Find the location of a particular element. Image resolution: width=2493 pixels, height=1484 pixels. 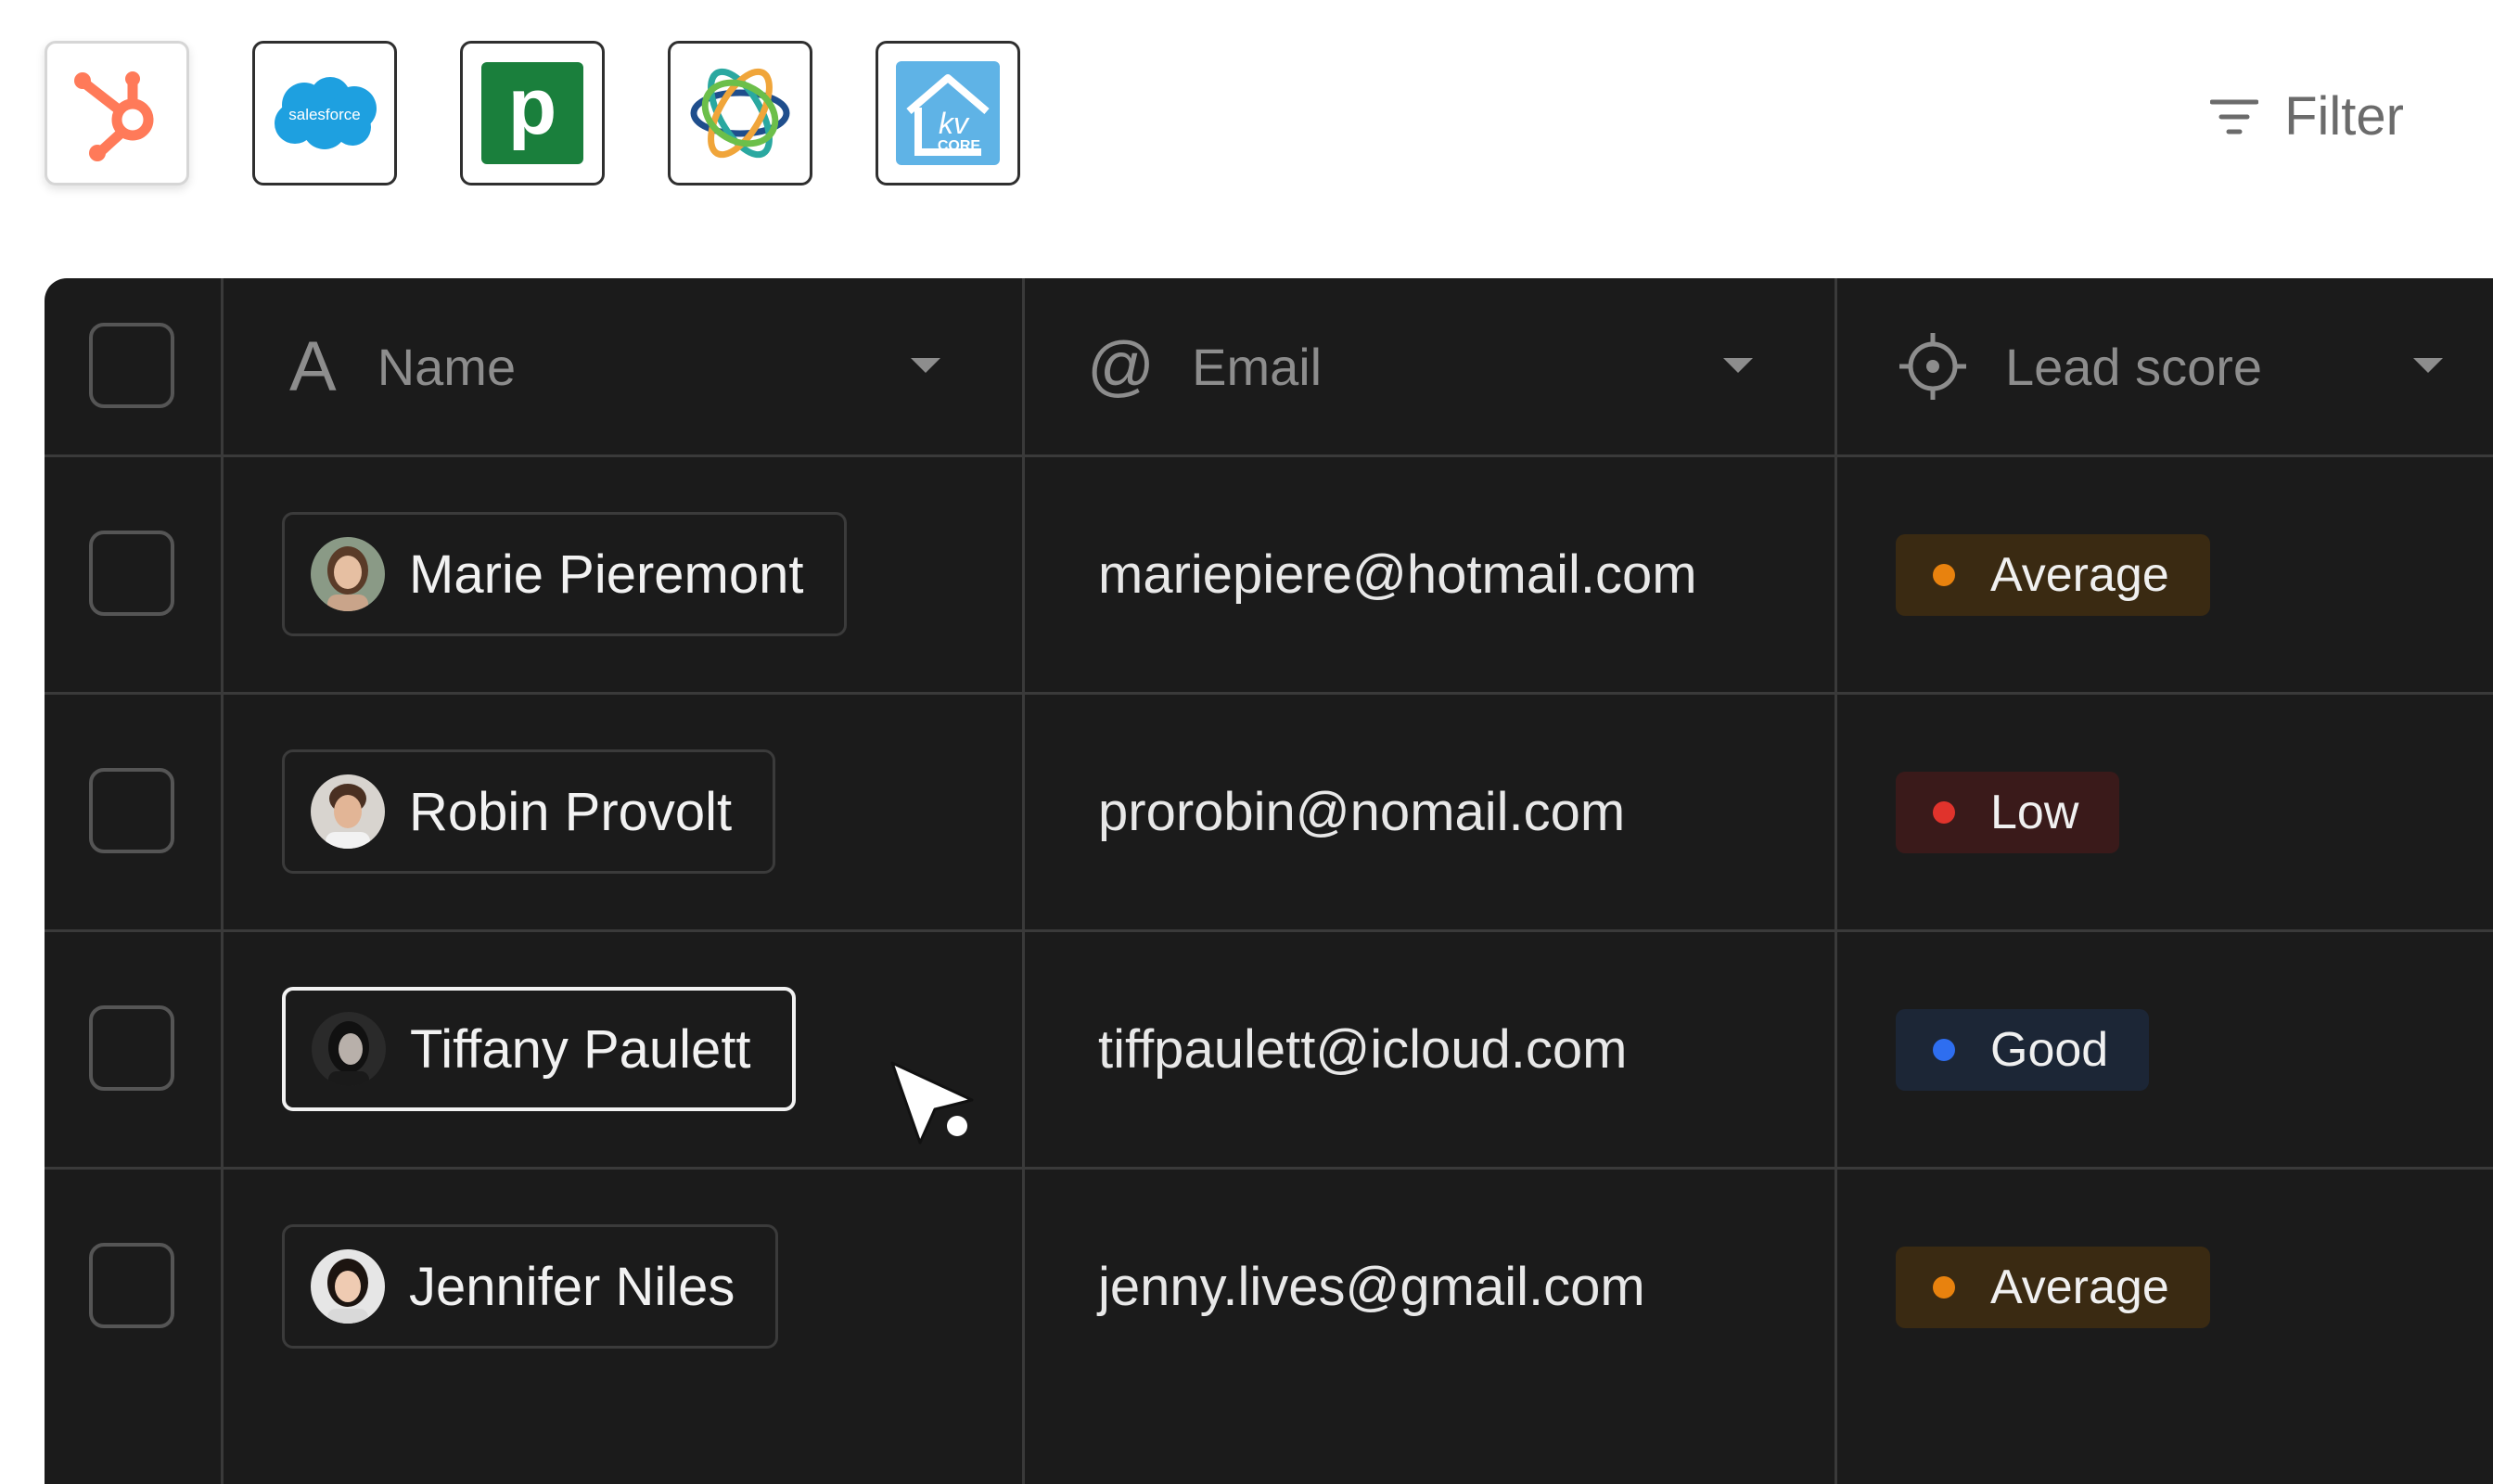

svg-text: salesforce is located at coordinates (324, 114).